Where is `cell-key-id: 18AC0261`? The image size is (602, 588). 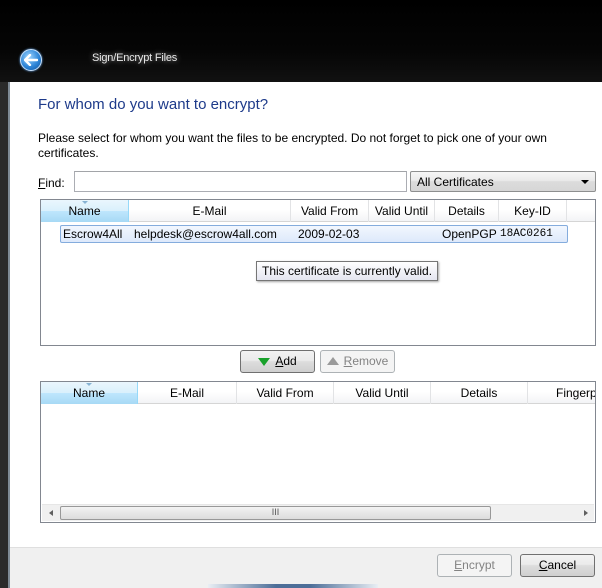 cell-key-id: 18AC0261 is located at coordinates (526, 234).